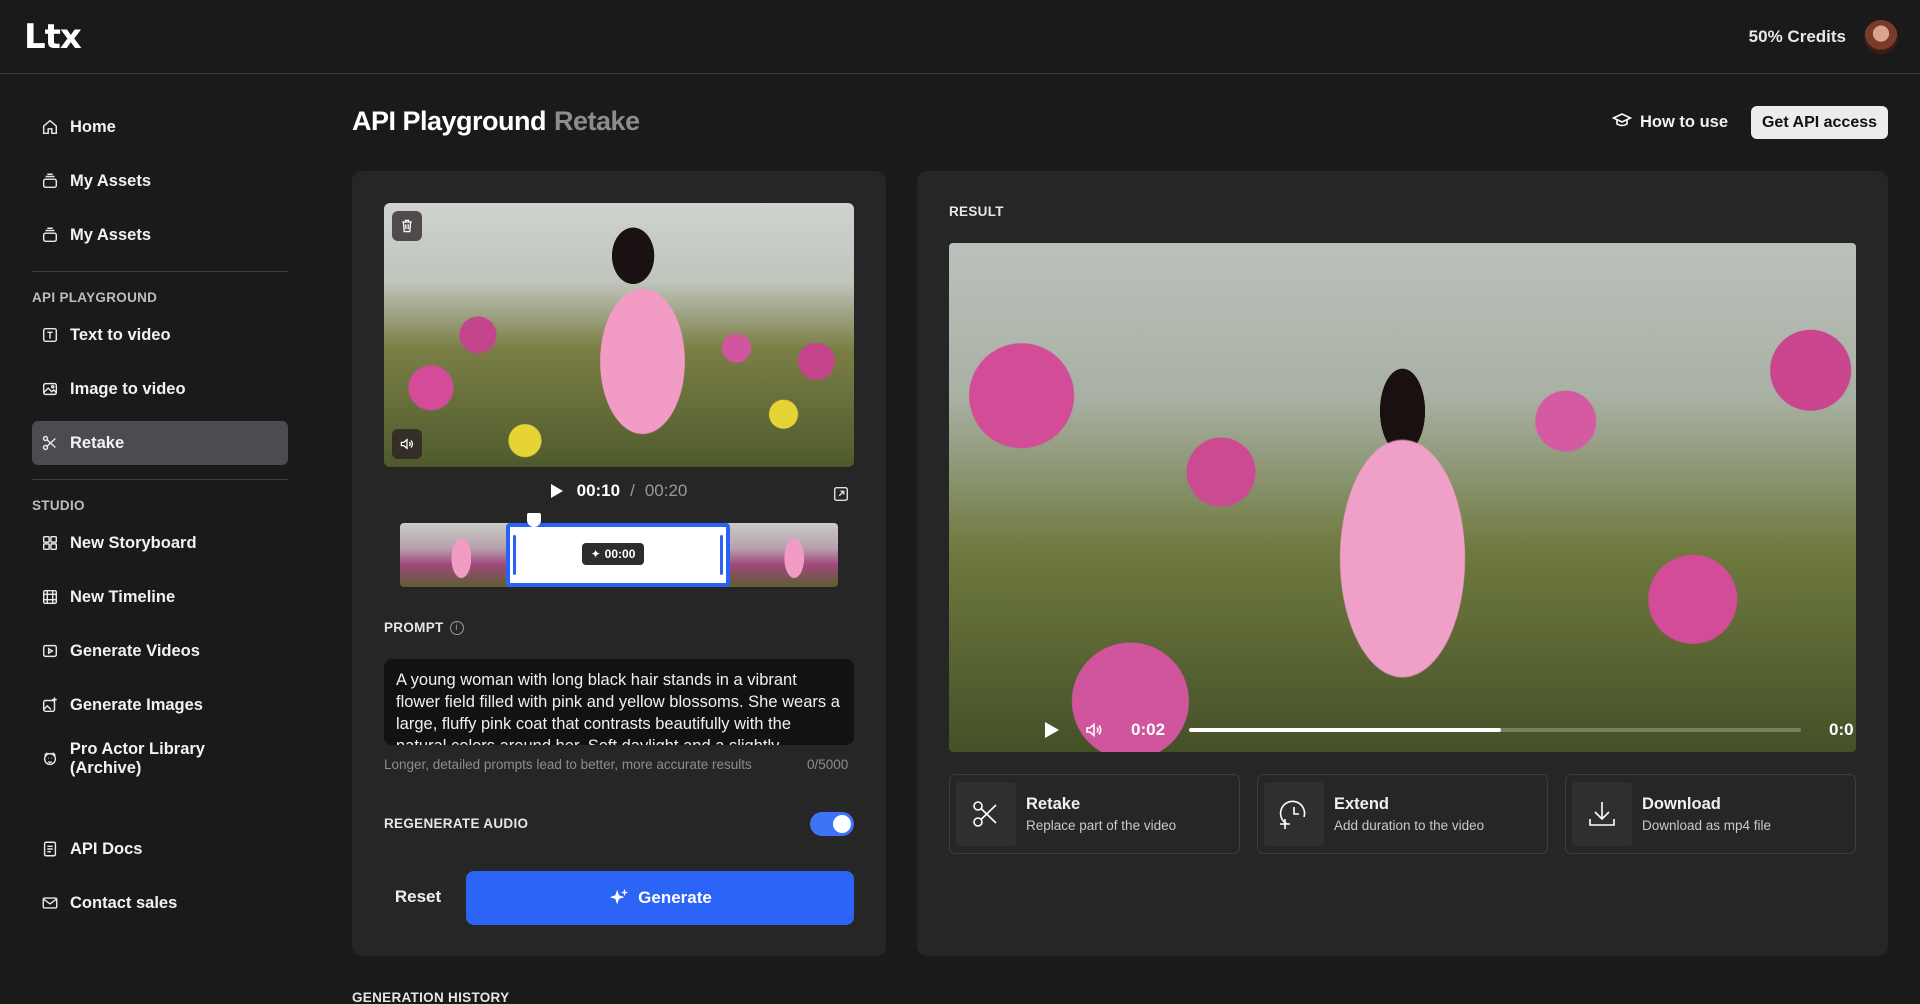 This screenshot has height=1004, width=1920. What do you see at coordinates (1841, 729) in the screenshot?
I see `result-duration: 0:0` at bounding box center [1841, 729].